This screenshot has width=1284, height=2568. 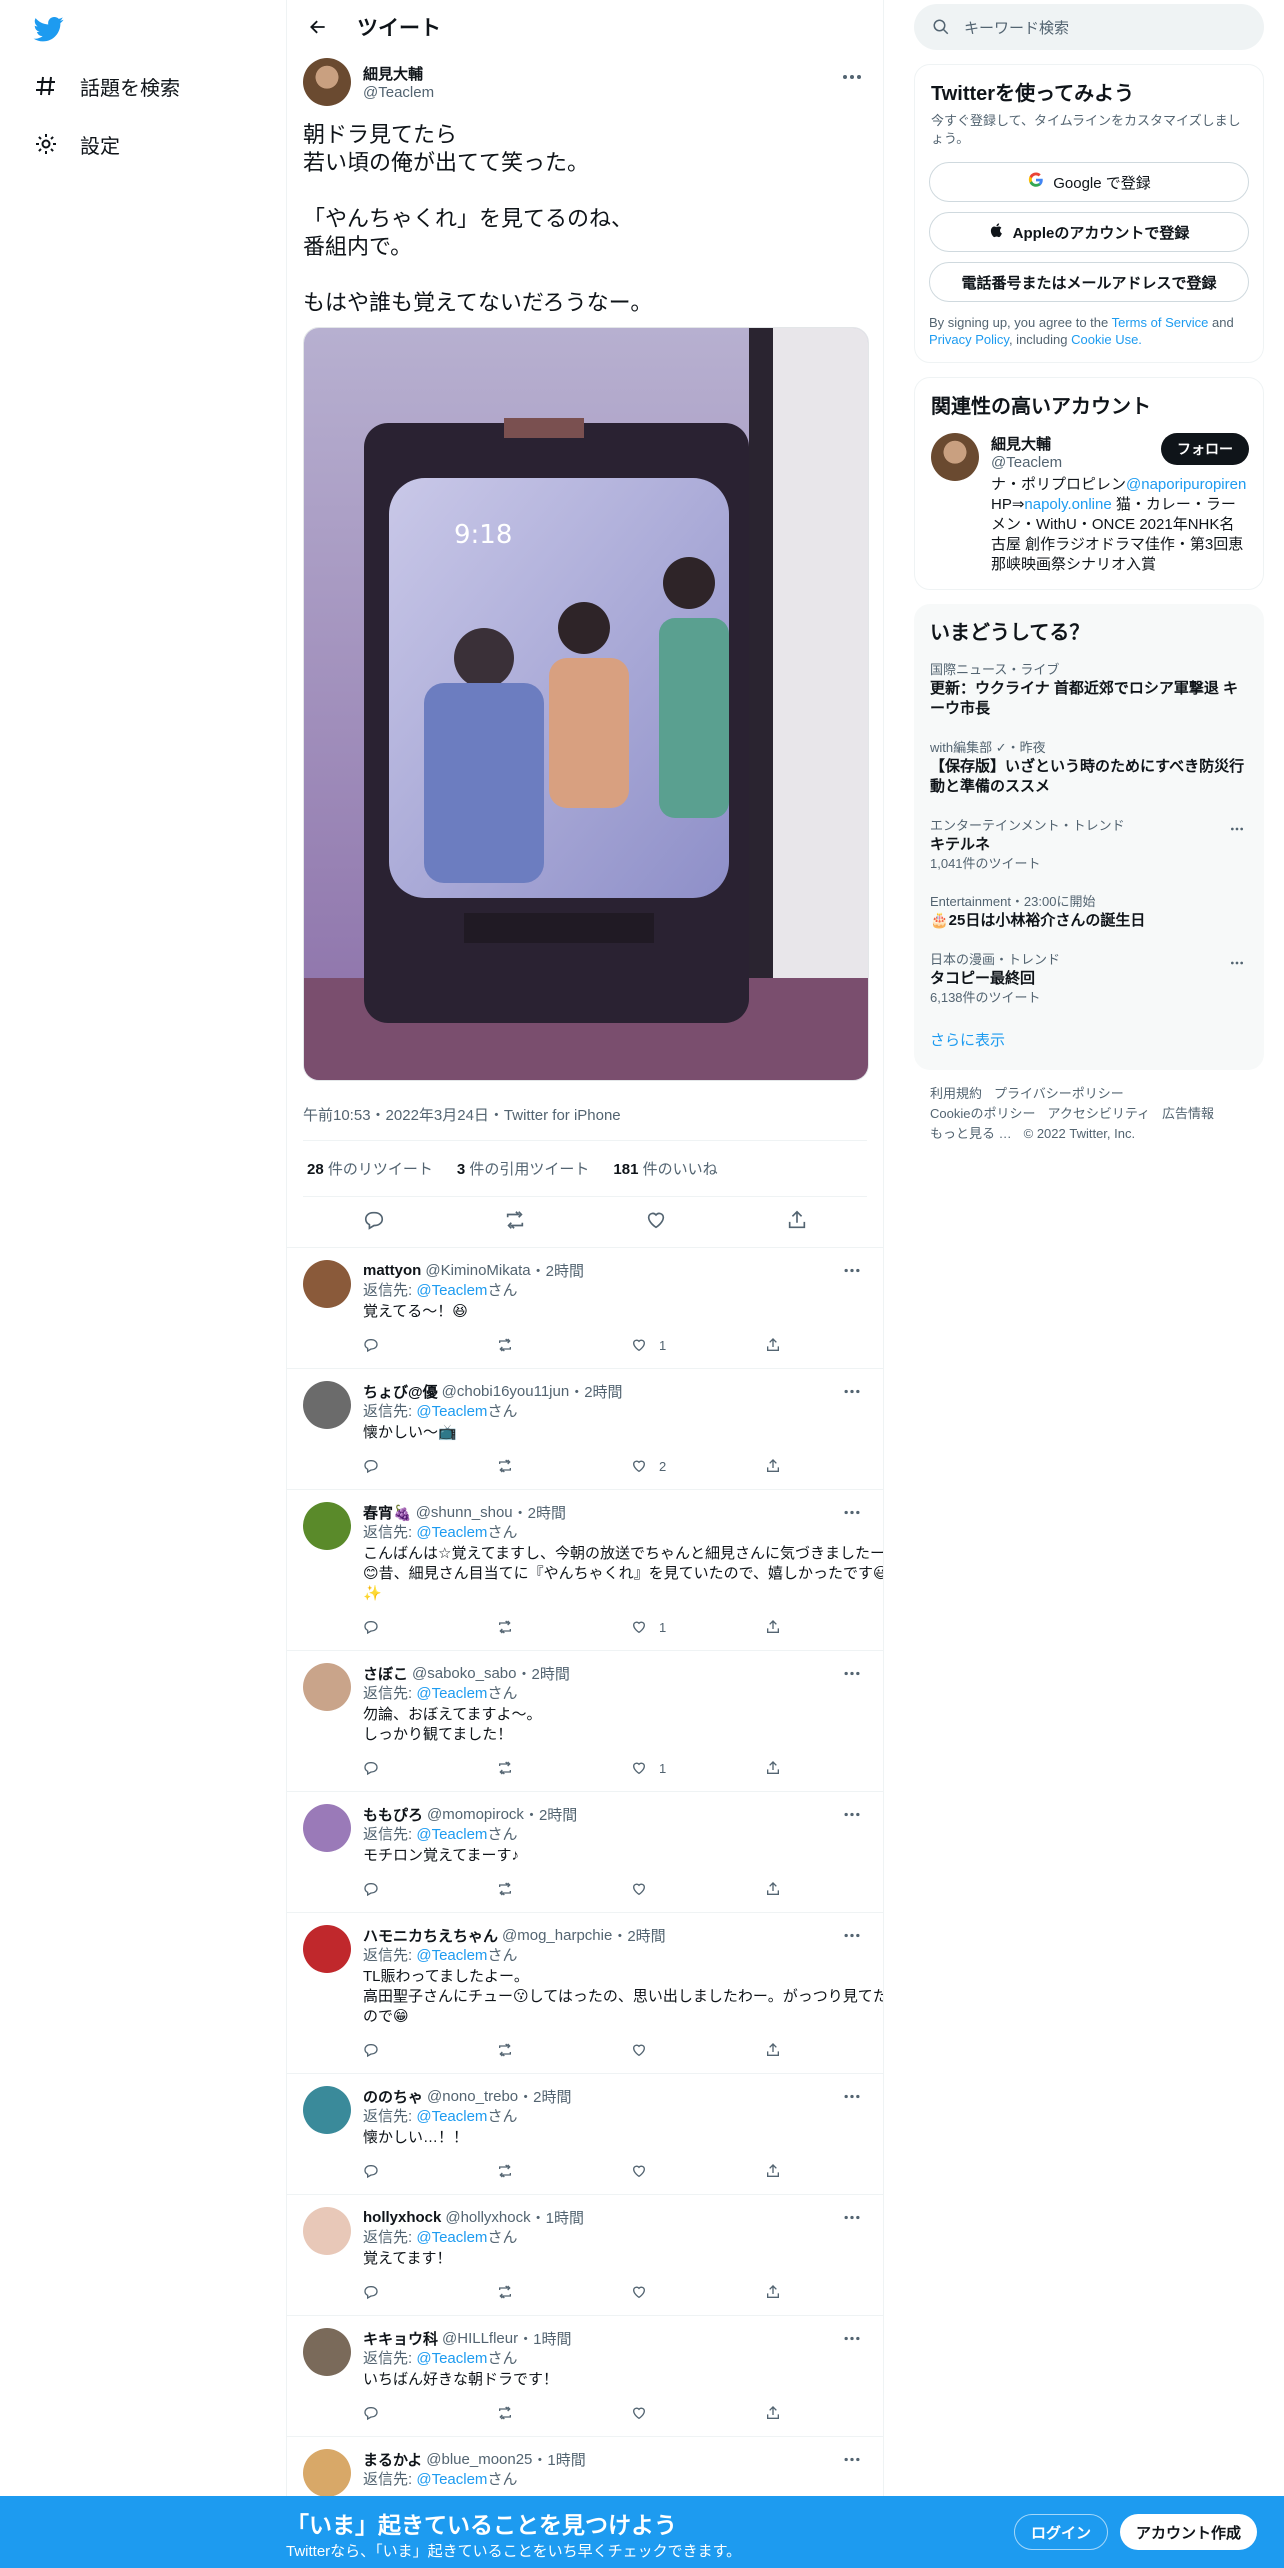 What do you see at coordinates (402, 2217) in the screenshot?
I see `reply-author-name: hollyxhock` at bounding box center [402, 2217].